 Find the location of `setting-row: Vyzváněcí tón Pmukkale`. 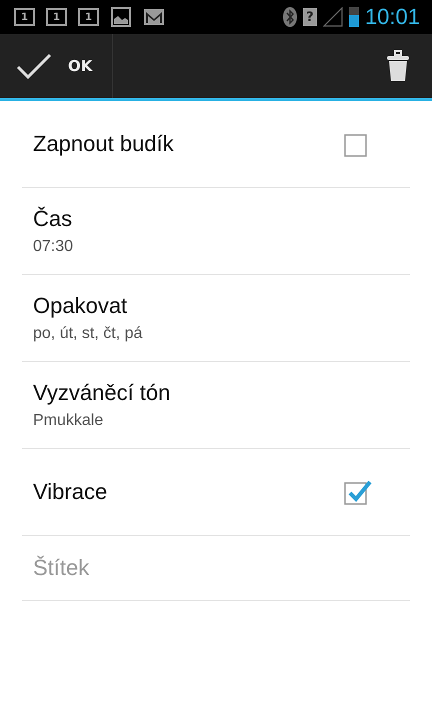

setting-row: Vyzváněcí tón Pmukkale is located at coordinates (216, 405).